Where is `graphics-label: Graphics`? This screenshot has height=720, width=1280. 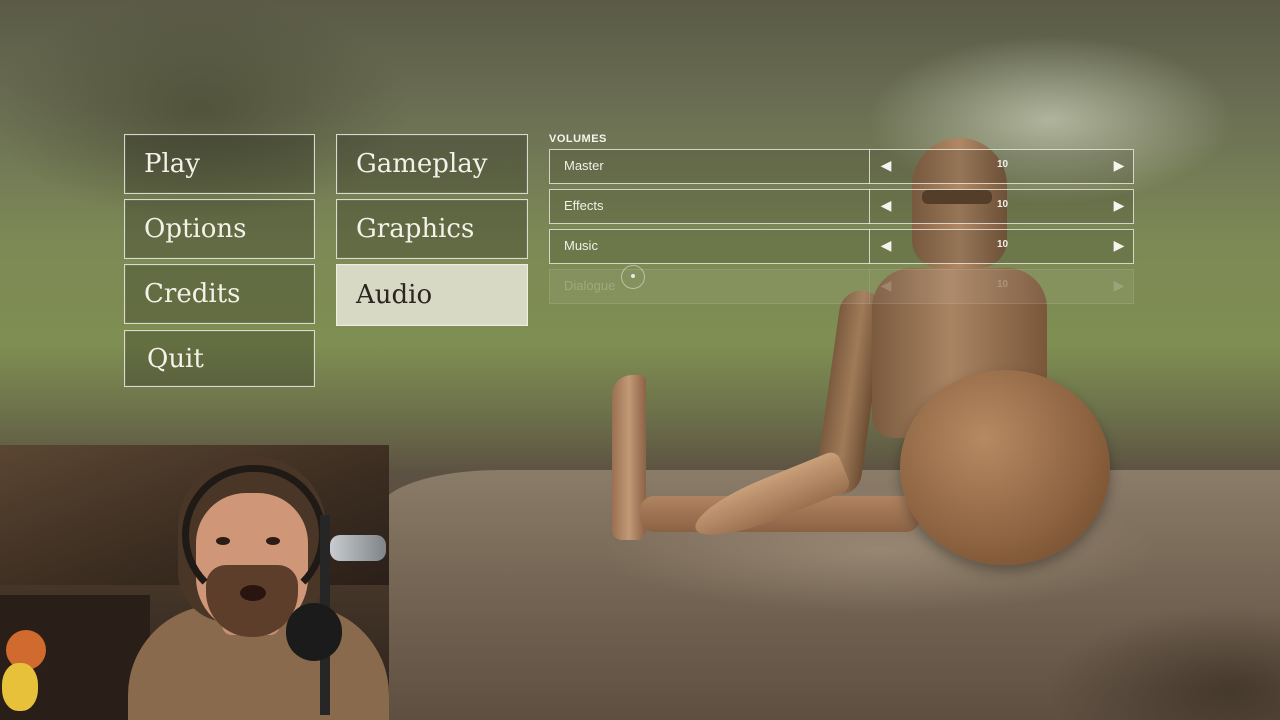 graphics-label: Graphics is located at coordinates (415, 229).